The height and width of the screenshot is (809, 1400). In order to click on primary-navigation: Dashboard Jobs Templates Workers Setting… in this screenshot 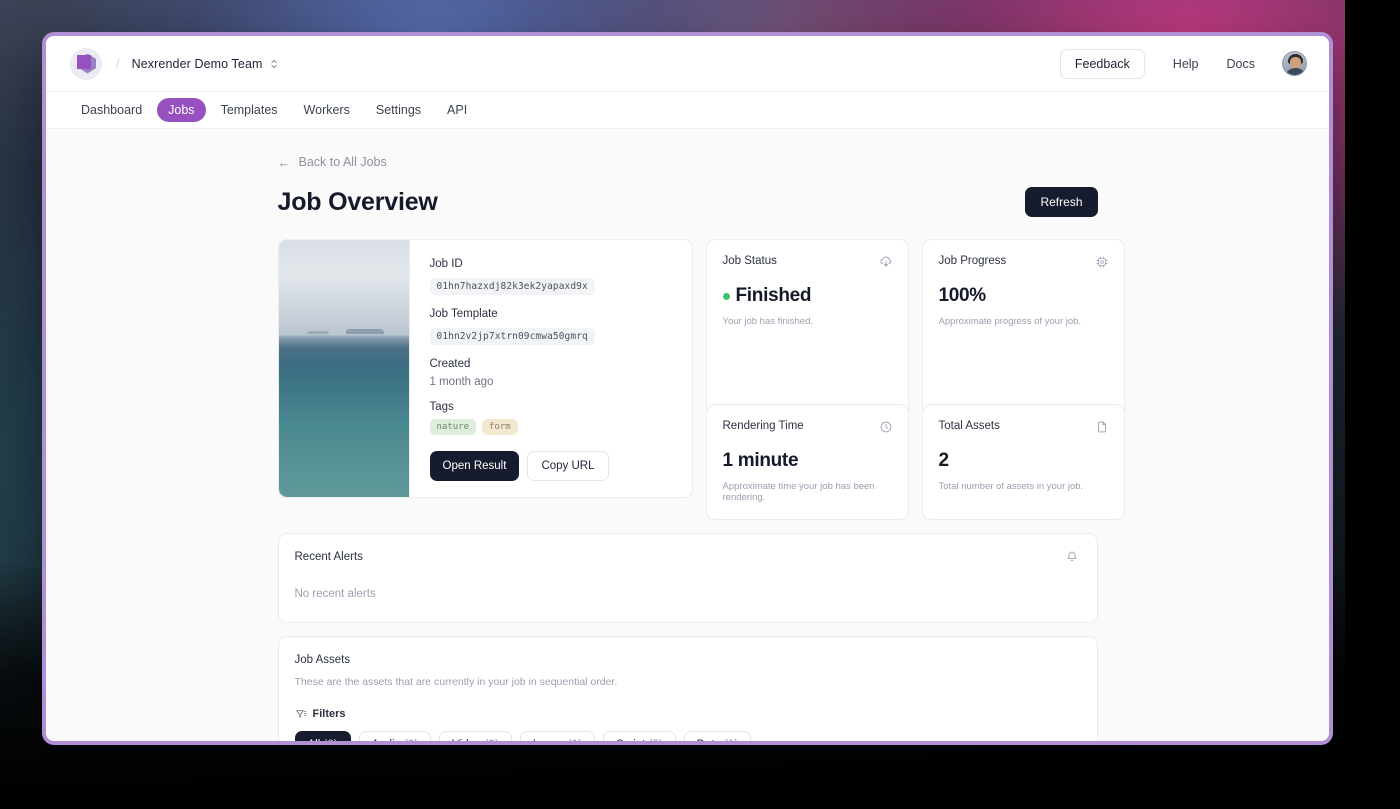, I will do `click(687, 110)`.